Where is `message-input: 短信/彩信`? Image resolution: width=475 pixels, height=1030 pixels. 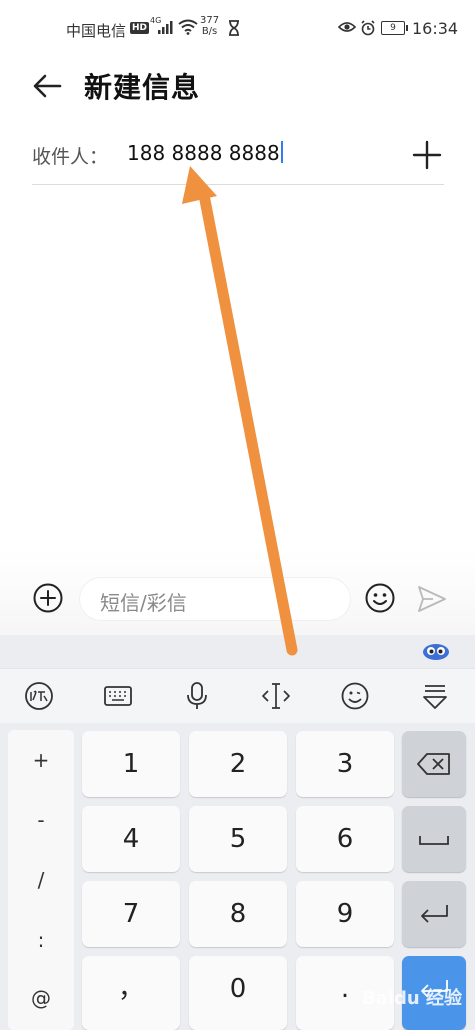
message-input: 短信/彩信 is located at coordinates (215, 599).